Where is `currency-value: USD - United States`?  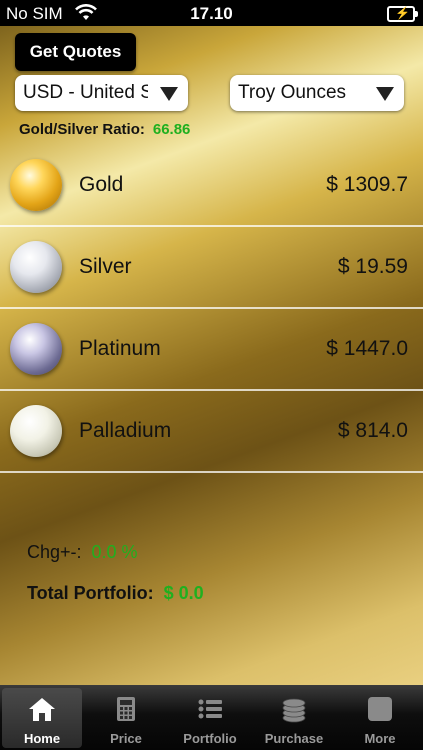
currency-value: USD - United States is located at coordinates (85, 92).